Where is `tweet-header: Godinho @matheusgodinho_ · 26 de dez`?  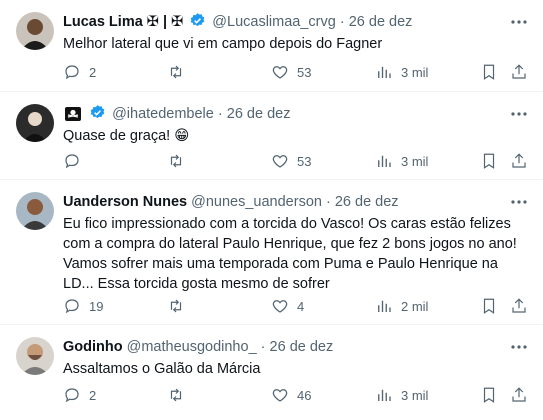 tweet-header: Godinho @matheusgodinho_ · 26 de dez is located at coordinates (283, 347).